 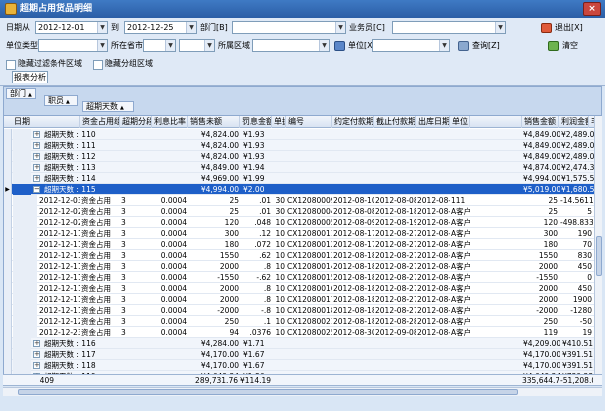 What do you see at coordinates (108, 106) in the screenshot?
I see `group-chip-overdue-days: 超期天数 ▲` at bounding box center [108, 106].